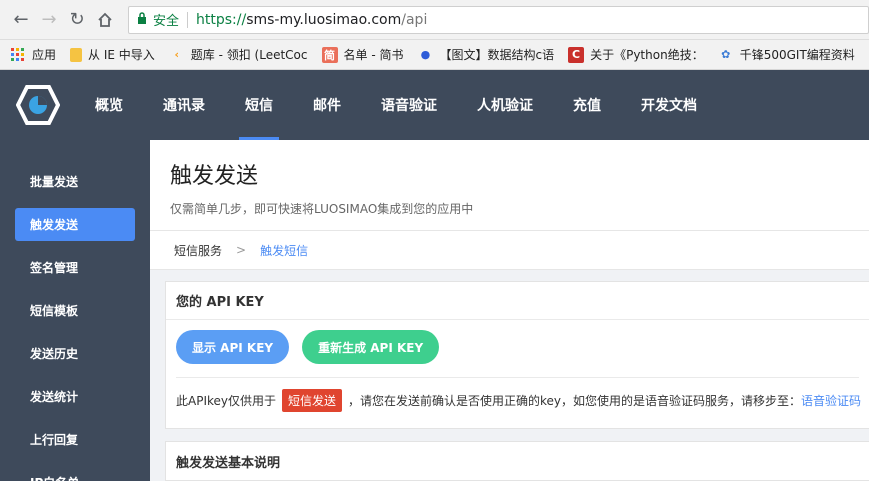  I want to click on apps-grid-icon, so click(18, 55).